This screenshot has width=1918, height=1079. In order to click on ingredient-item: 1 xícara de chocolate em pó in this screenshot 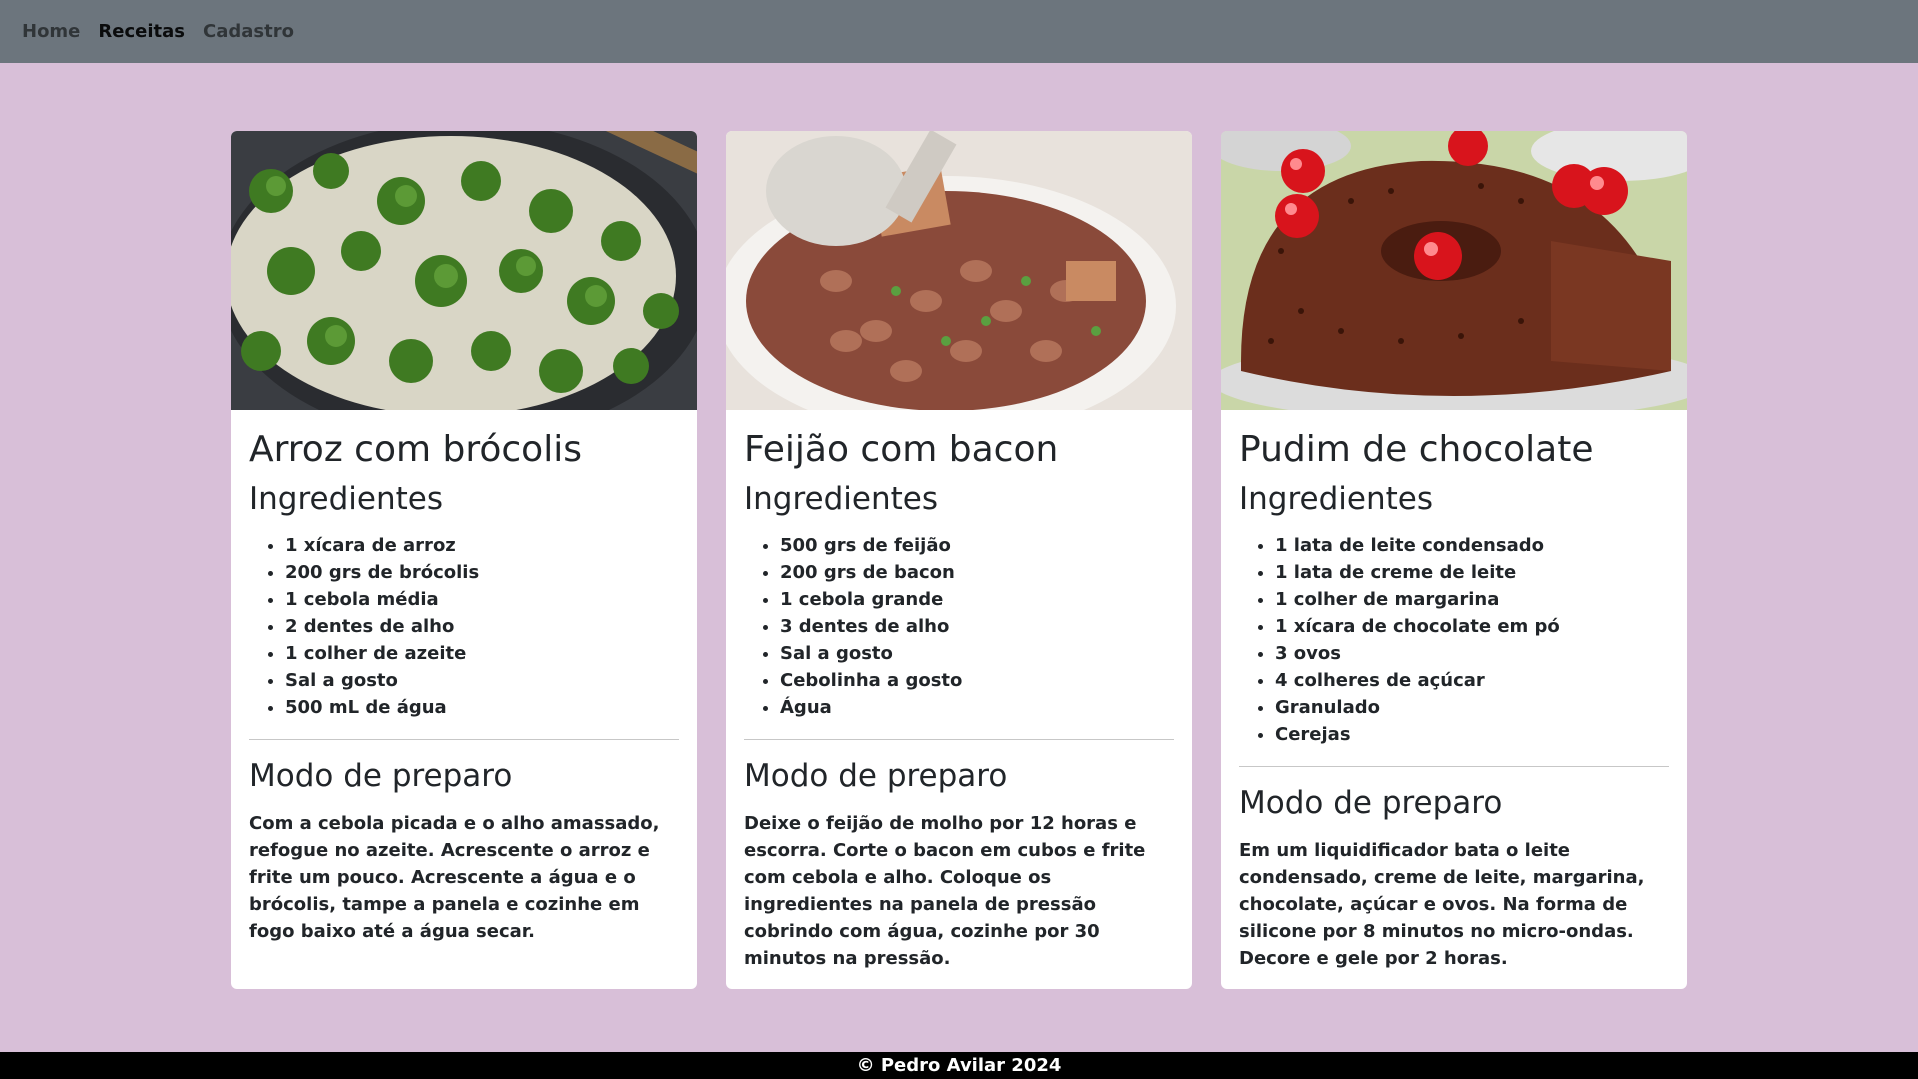, I will do `click(1472, 626)`.